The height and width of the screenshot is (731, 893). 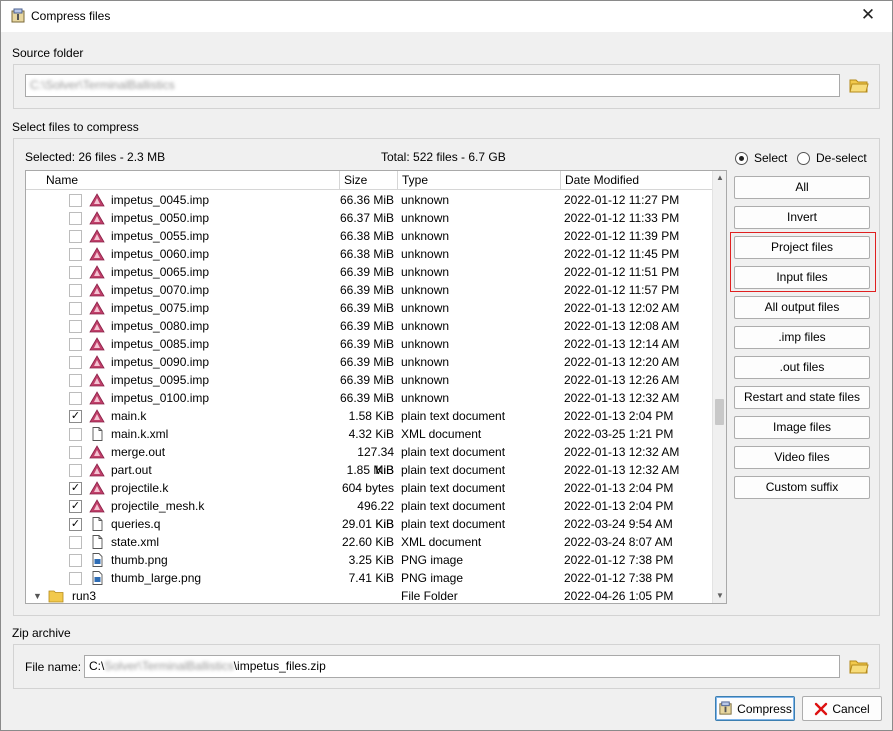 I want to click on file-size: 604 bytes, so click(x=367, y=488).